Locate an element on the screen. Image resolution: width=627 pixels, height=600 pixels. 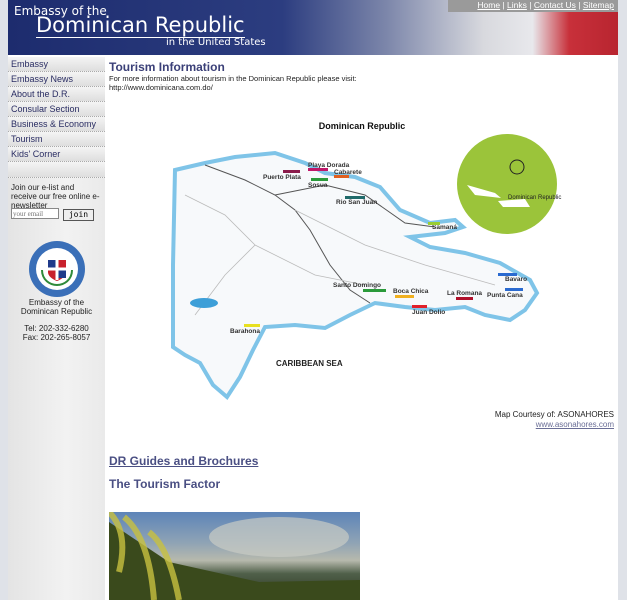
tel: Tel: 202-332-6280 is located at coordinates (56, 328).